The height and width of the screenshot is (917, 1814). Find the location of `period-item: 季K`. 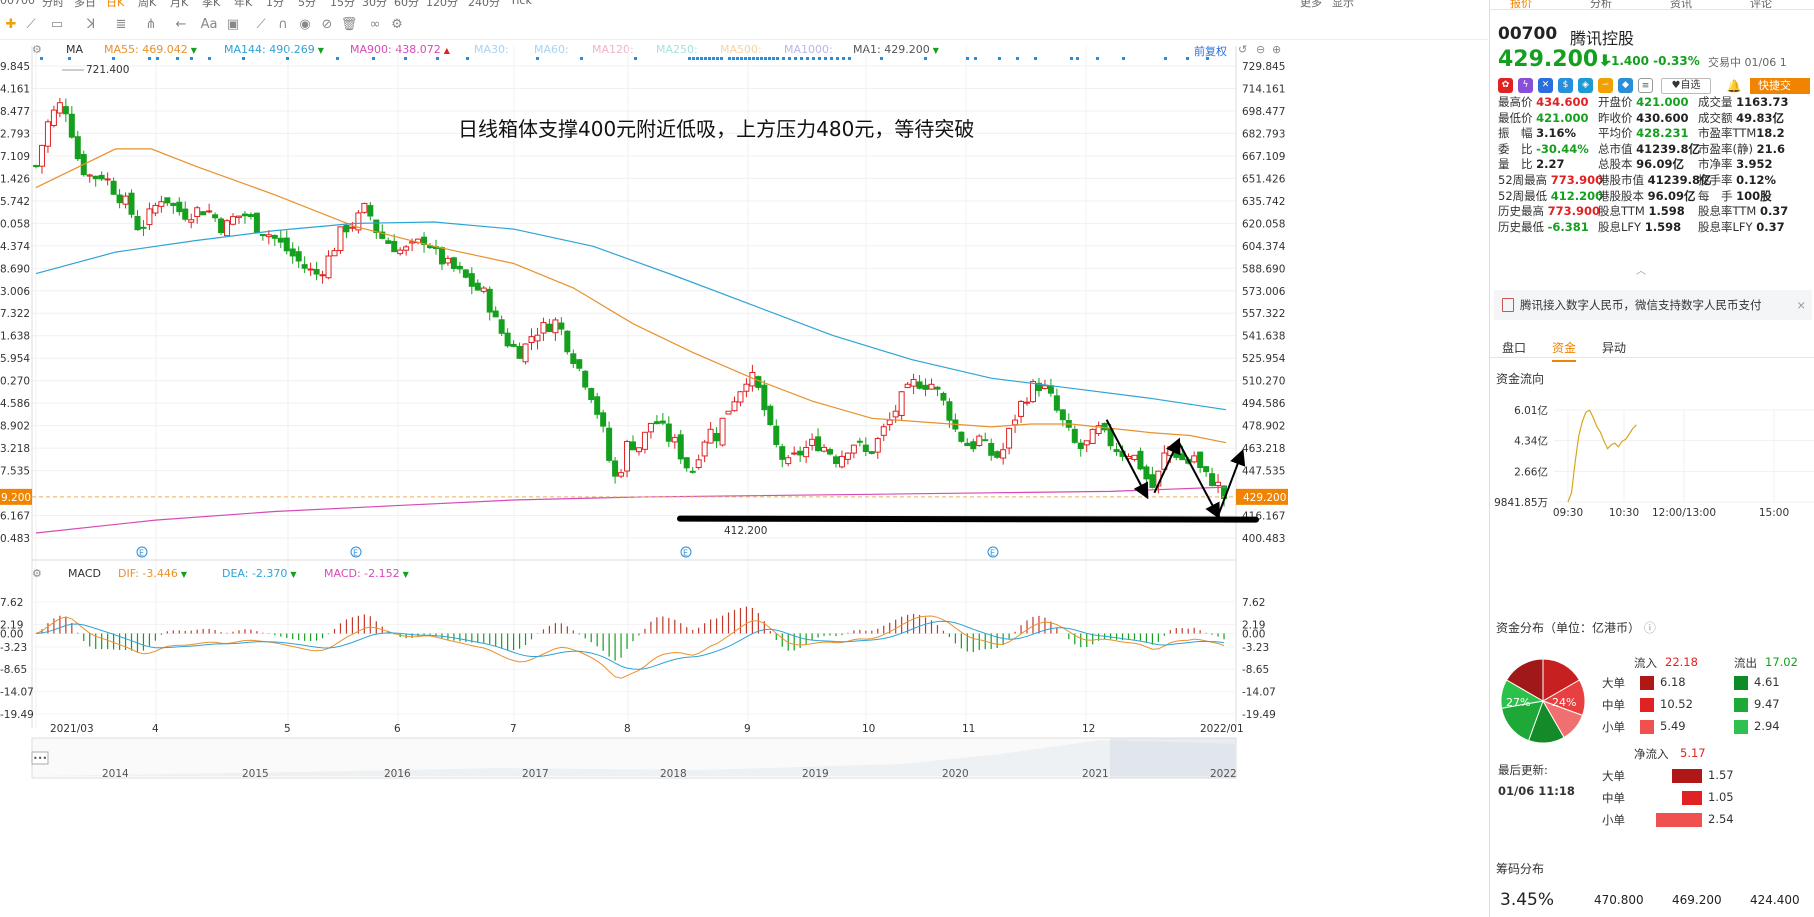

period-item: 季K is located at coordinates (211, 5).